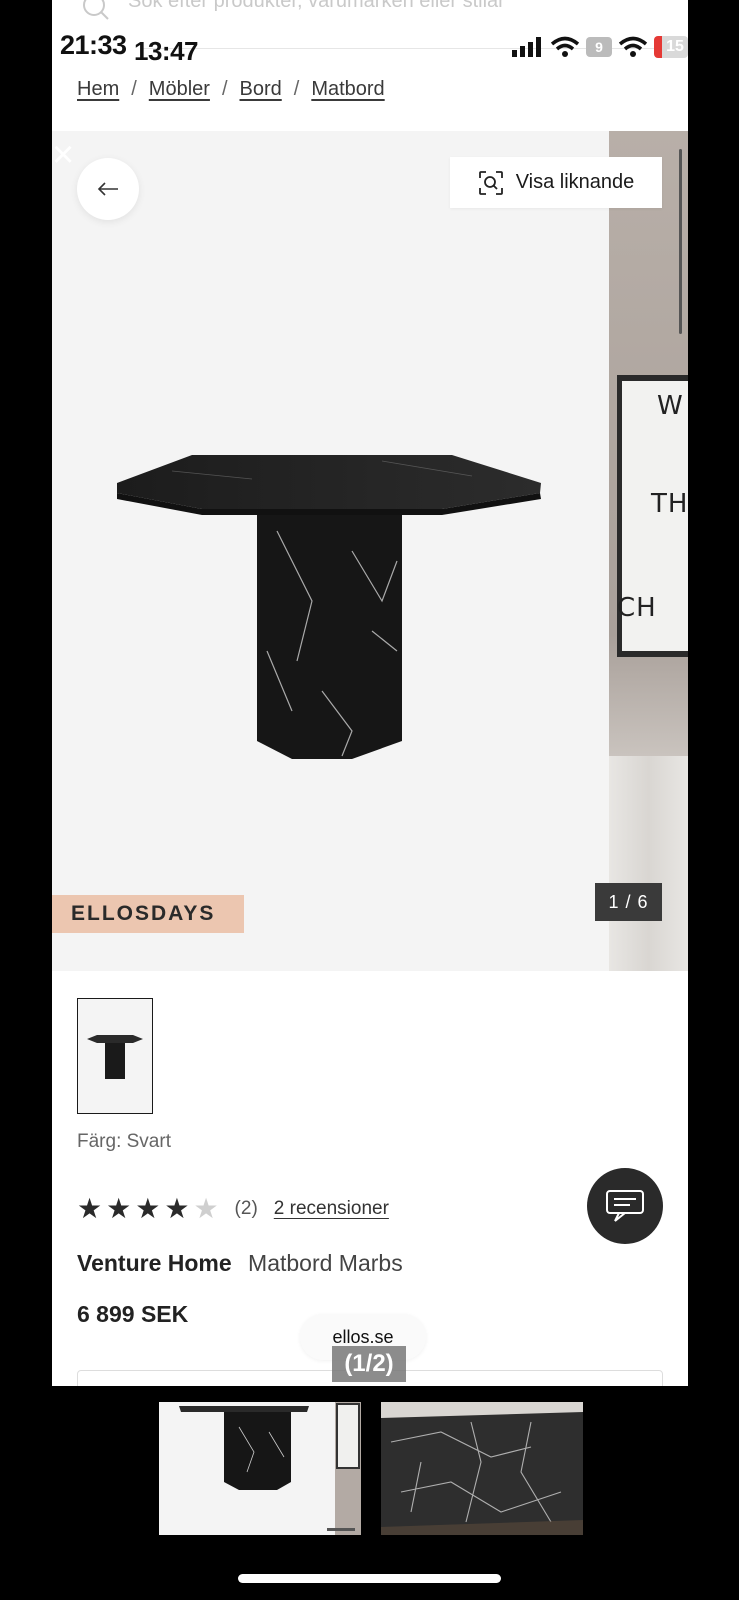 This screenshot has width=739, height=1600. Describe the element at coordinates (671, 47) in the screenshot. I see `battery-secondary-icon: 15` at that location.